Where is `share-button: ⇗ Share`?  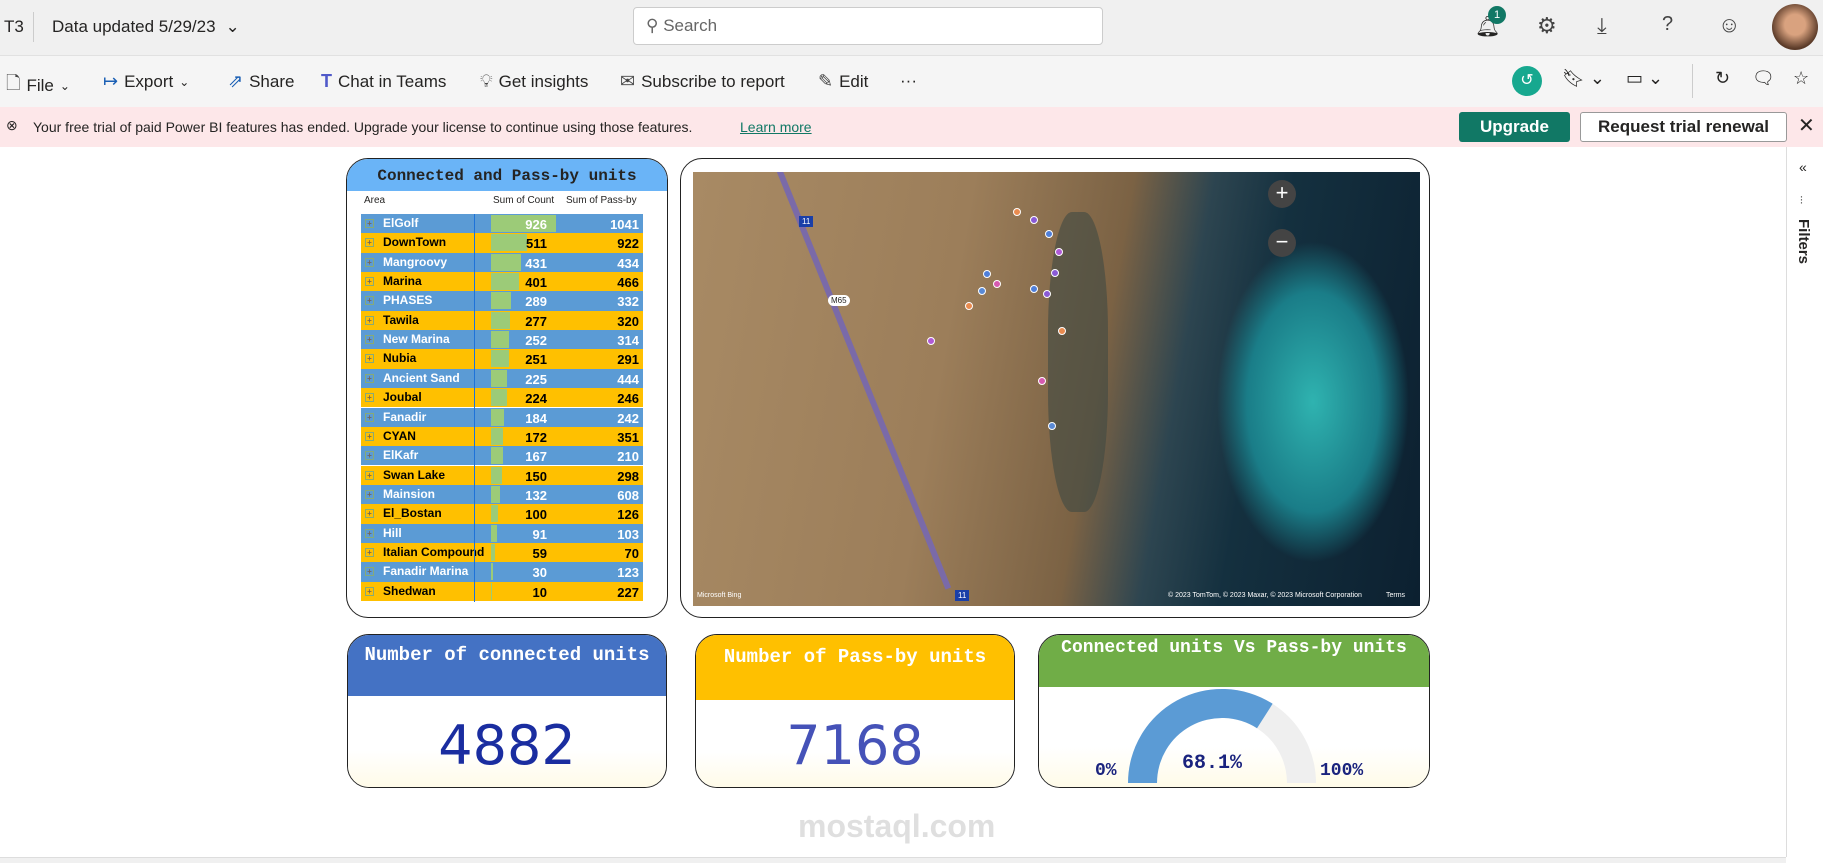 share-button: ⇗ Share is located at coordinates (261, 81).